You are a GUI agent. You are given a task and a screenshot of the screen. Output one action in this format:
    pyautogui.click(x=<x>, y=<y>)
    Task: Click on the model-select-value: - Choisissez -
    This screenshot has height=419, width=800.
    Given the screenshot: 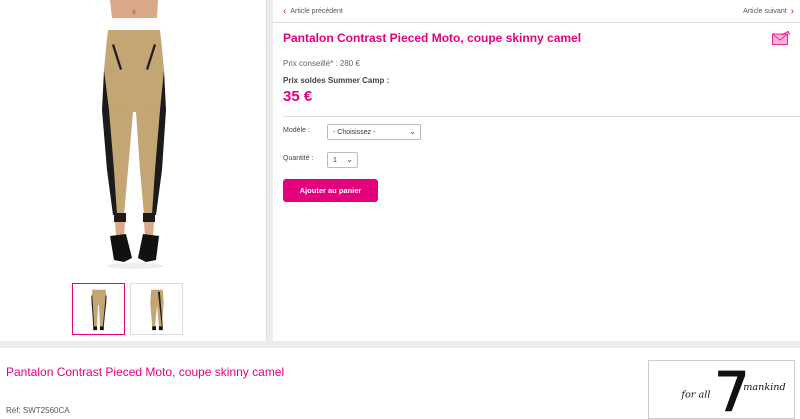 What is the action you would take?
    pyautogui.click(x=354, y=132)
    